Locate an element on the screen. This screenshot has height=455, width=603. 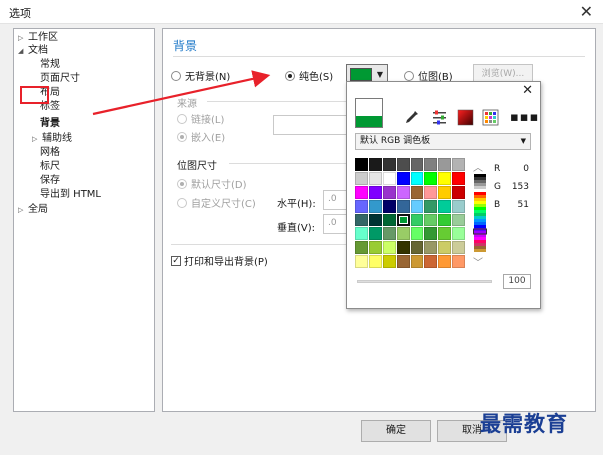
color-viewer-icon is located at coordinates (465, 117).